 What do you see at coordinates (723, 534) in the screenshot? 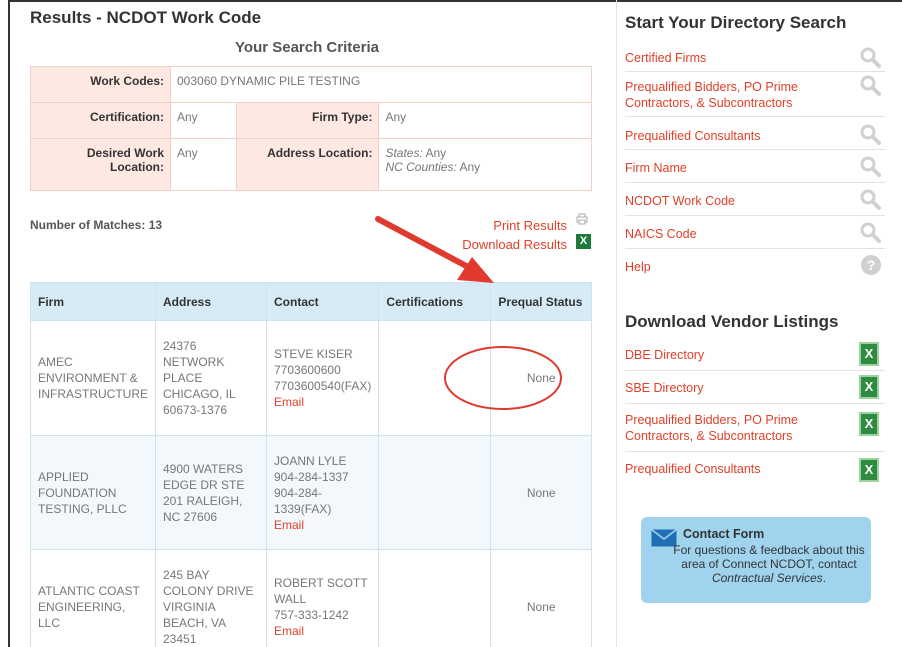
I see `contact-form-title: Contact Form` at bounding box center [723, 534].